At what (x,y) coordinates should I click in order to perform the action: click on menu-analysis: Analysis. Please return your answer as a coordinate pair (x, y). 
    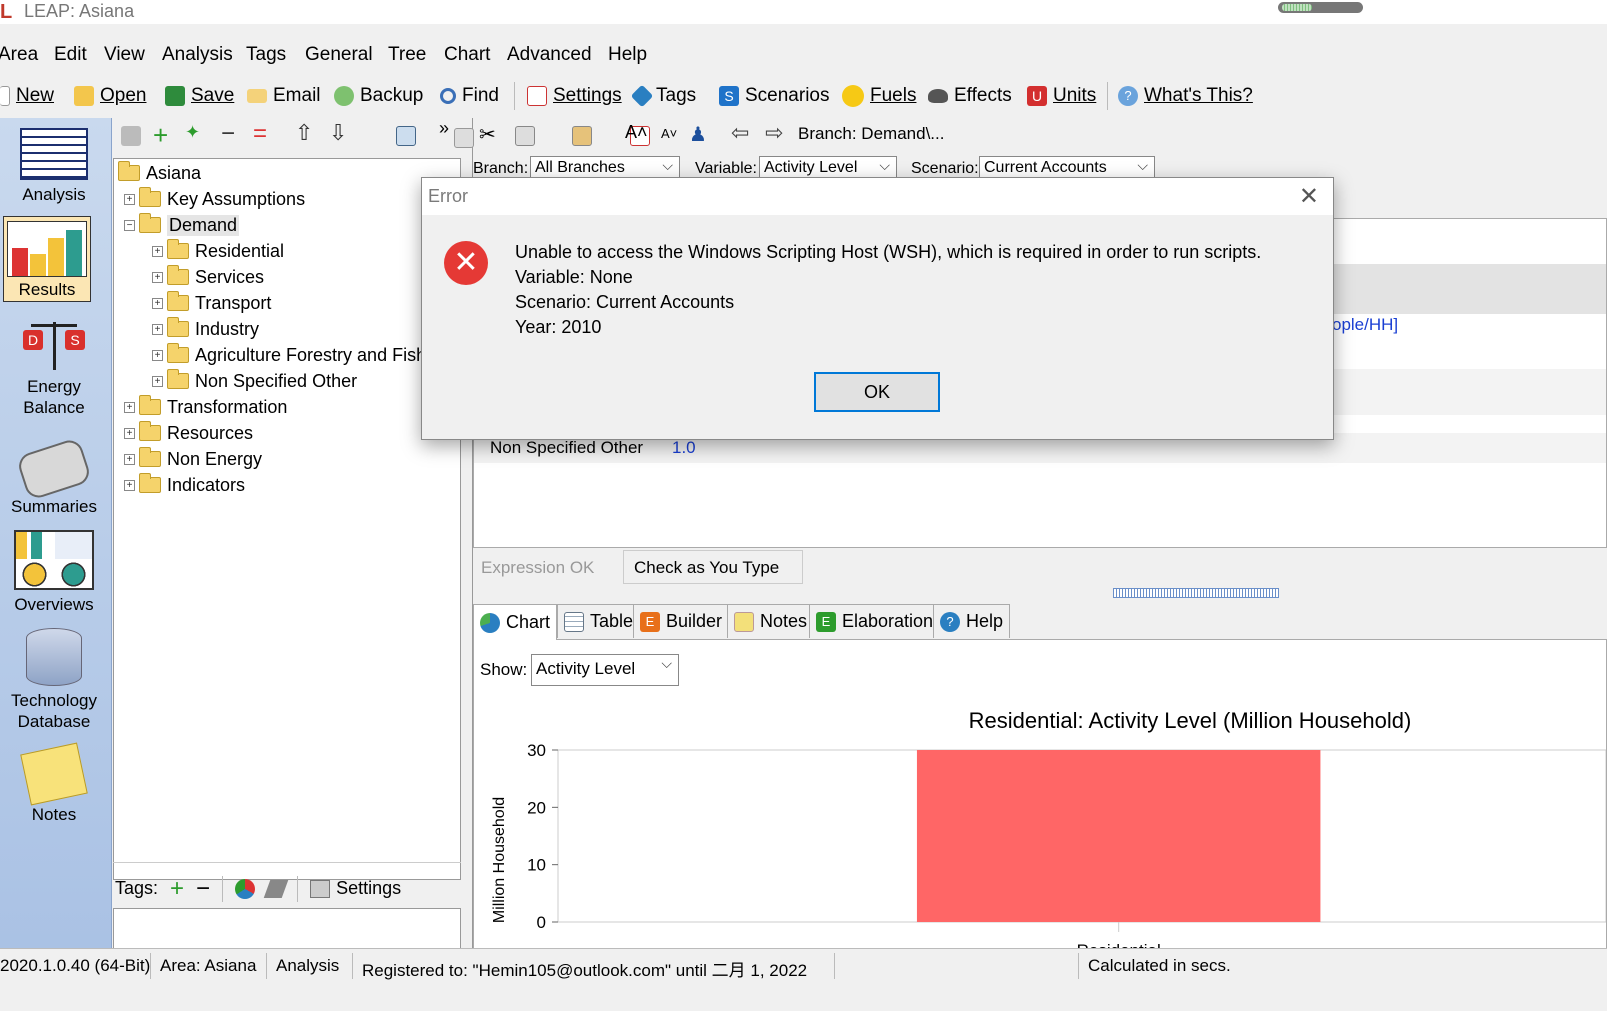
    Looking at the image, I should click on (197, 55).